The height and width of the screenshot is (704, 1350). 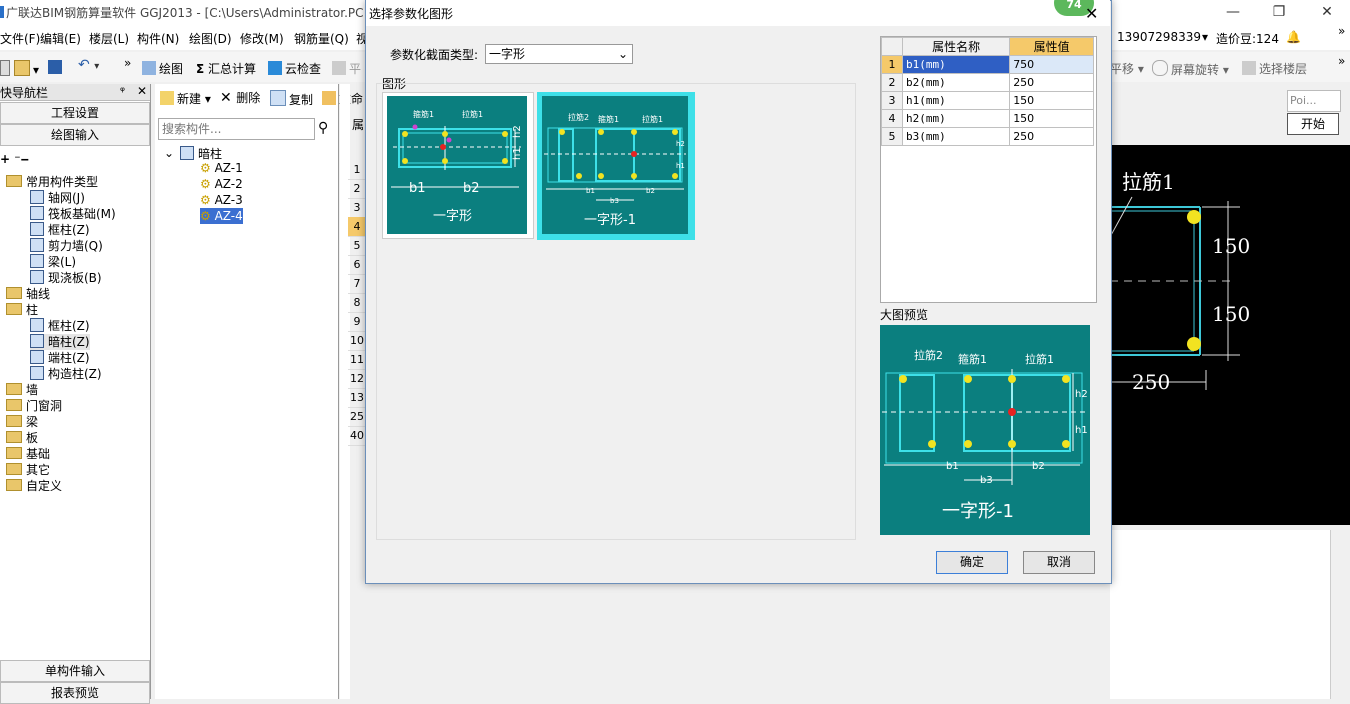 What do you see at coordinates (221, 184) in the screenshot?
I see `component-item: ⚙ AZ-2` at bounding box center [221, 184].